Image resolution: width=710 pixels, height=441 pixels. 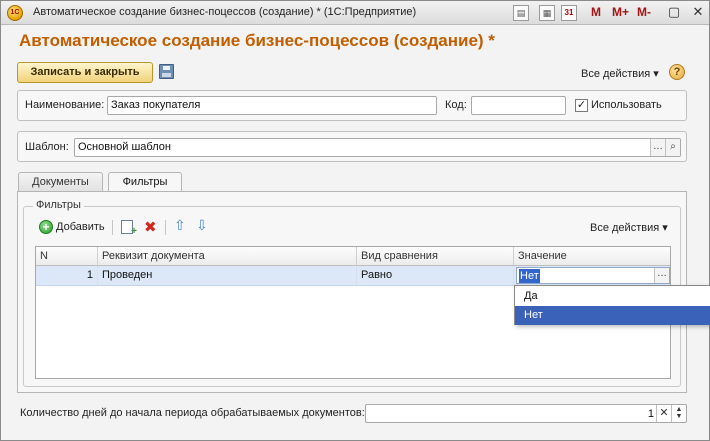 I want to click on tab-documents: Документы, so click(x=60, y=182).